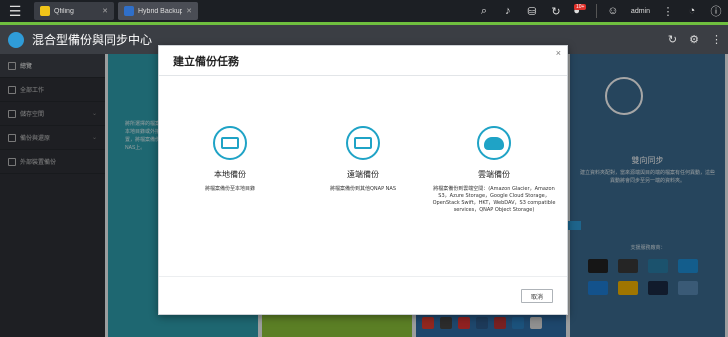 This screenshot has width=728, height=337. I want to click on tab-label: Qfiling, so click(64, 11).